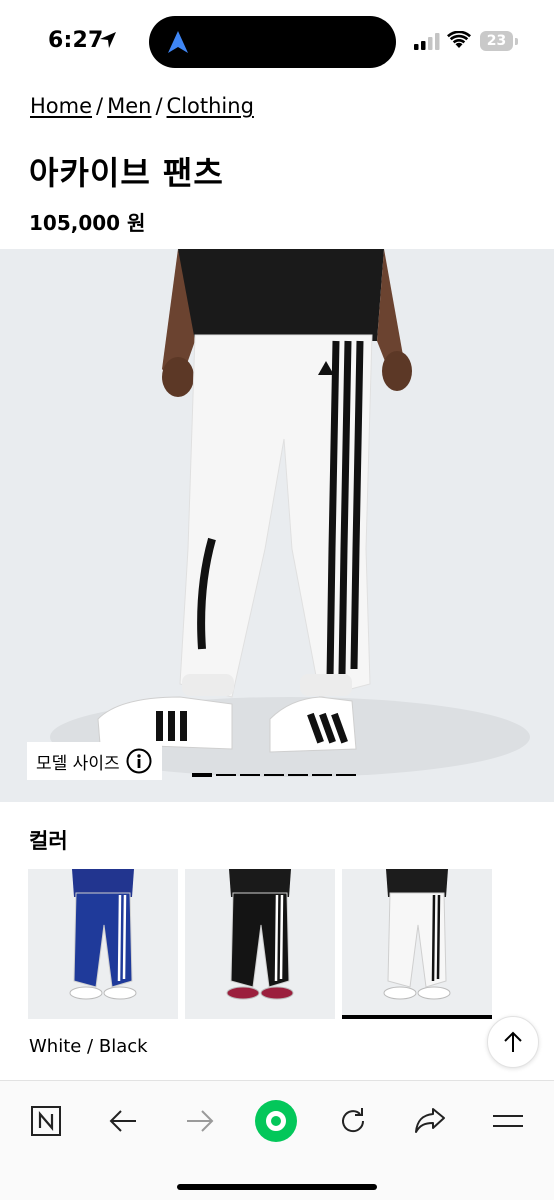  What do you see at coordinates (78, 763) in the screenshot?
I see `model-size-label: 모델 사이즈` at bounding box center [78, 763].